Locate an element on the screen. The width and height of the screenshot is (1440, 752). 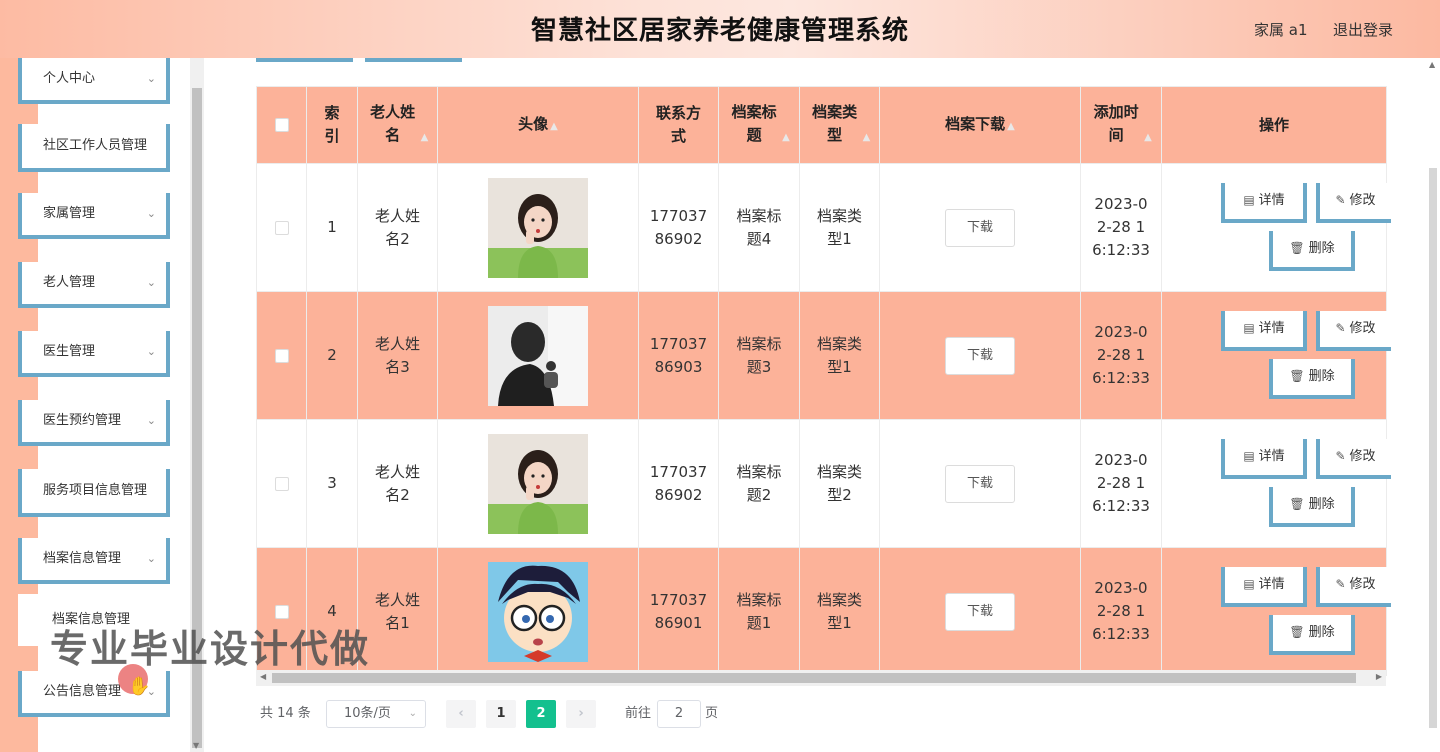
column-header-name: 老人姓名 ▲ is located at coordinates (397, 125).